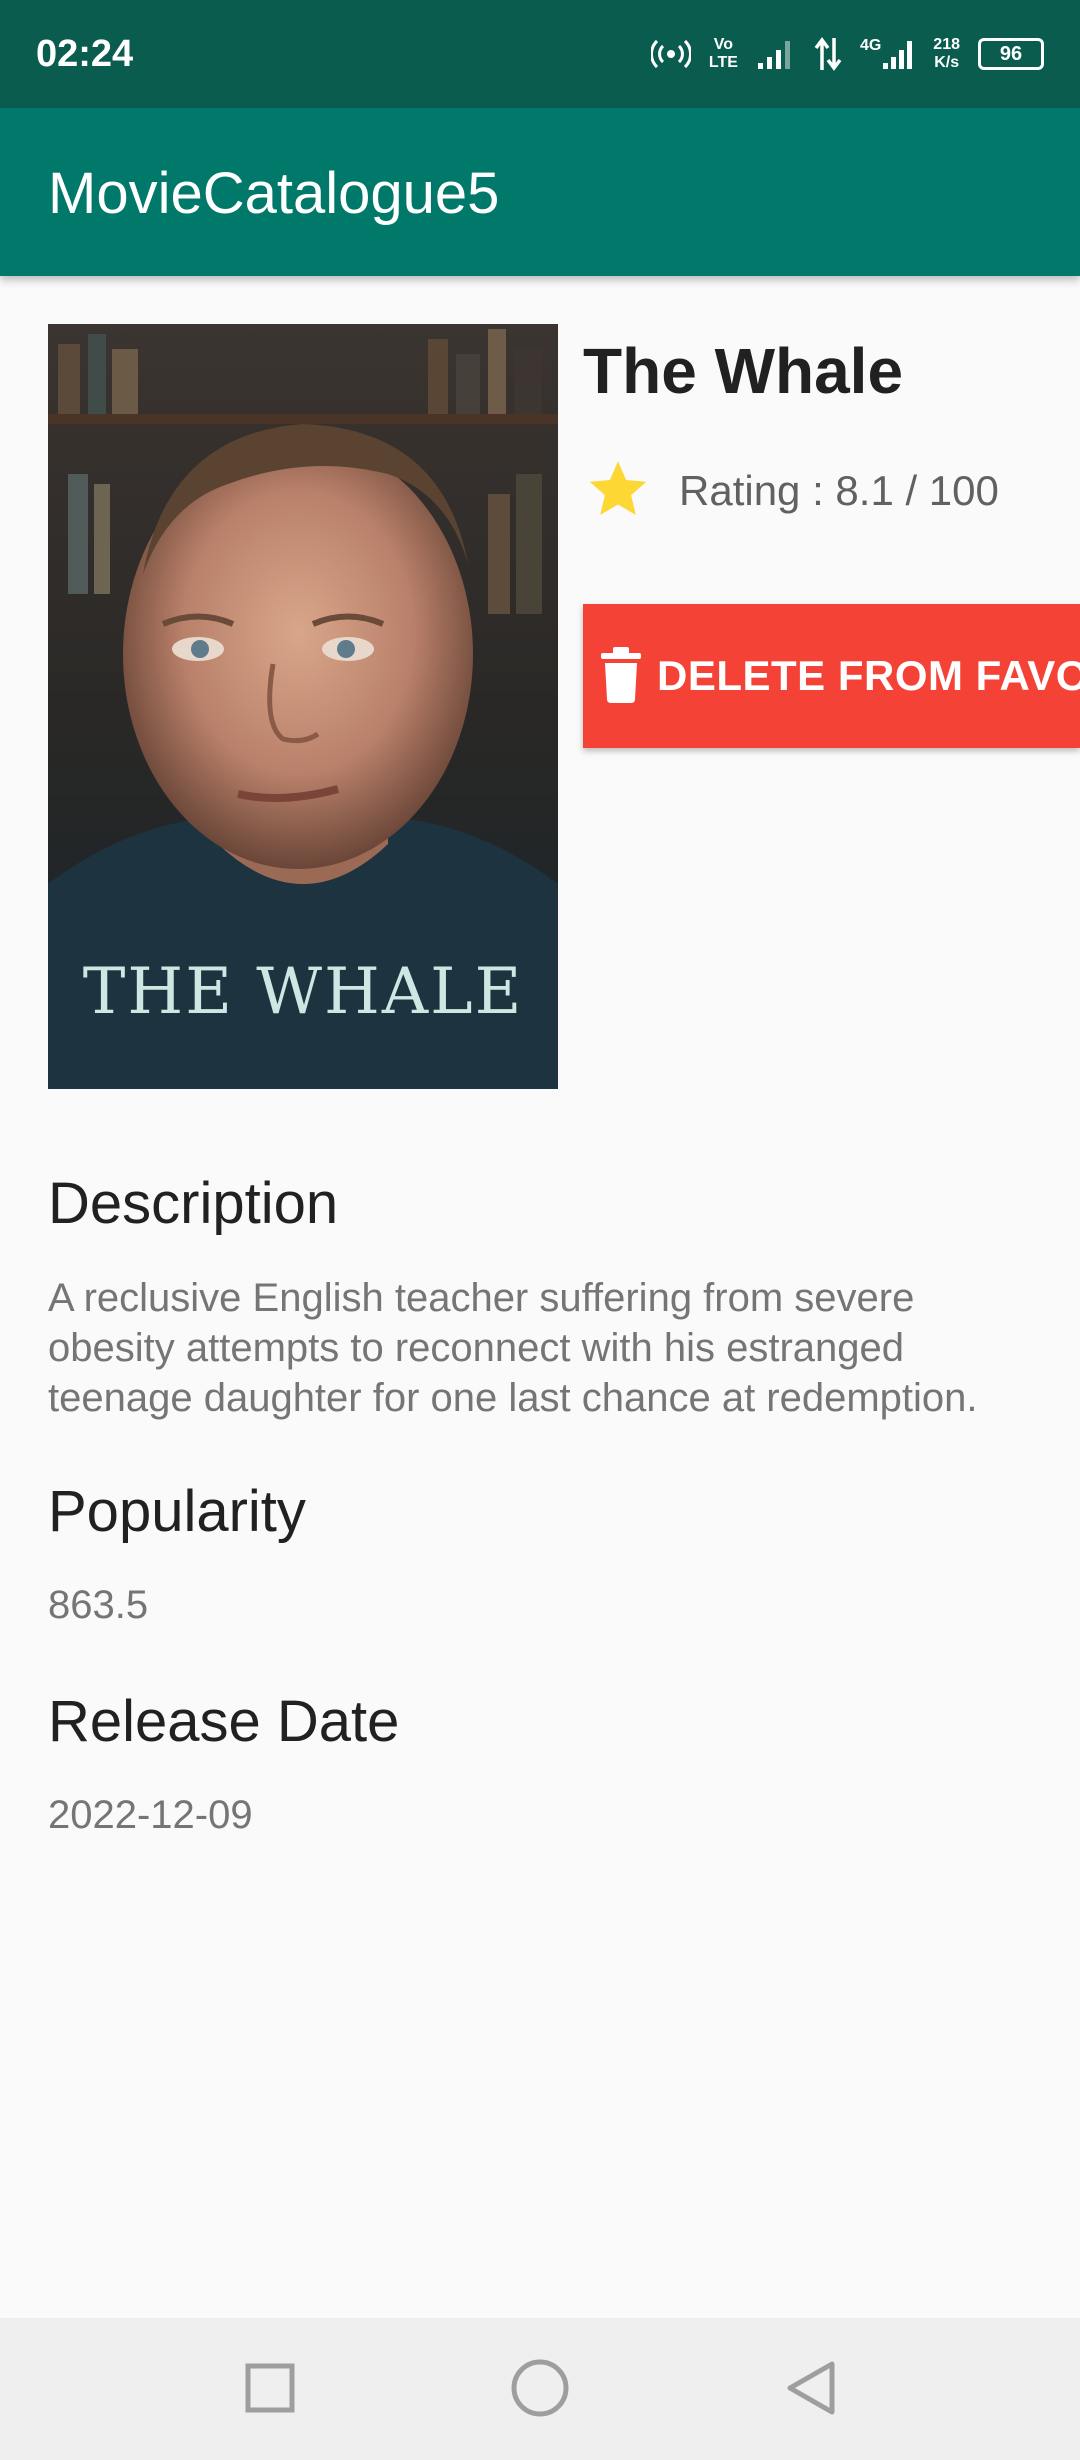  What do you see at coordinates (98, 1605) in the screenshot?
I see `popularity-value: 863.5` at bounding box center [98, 1605].